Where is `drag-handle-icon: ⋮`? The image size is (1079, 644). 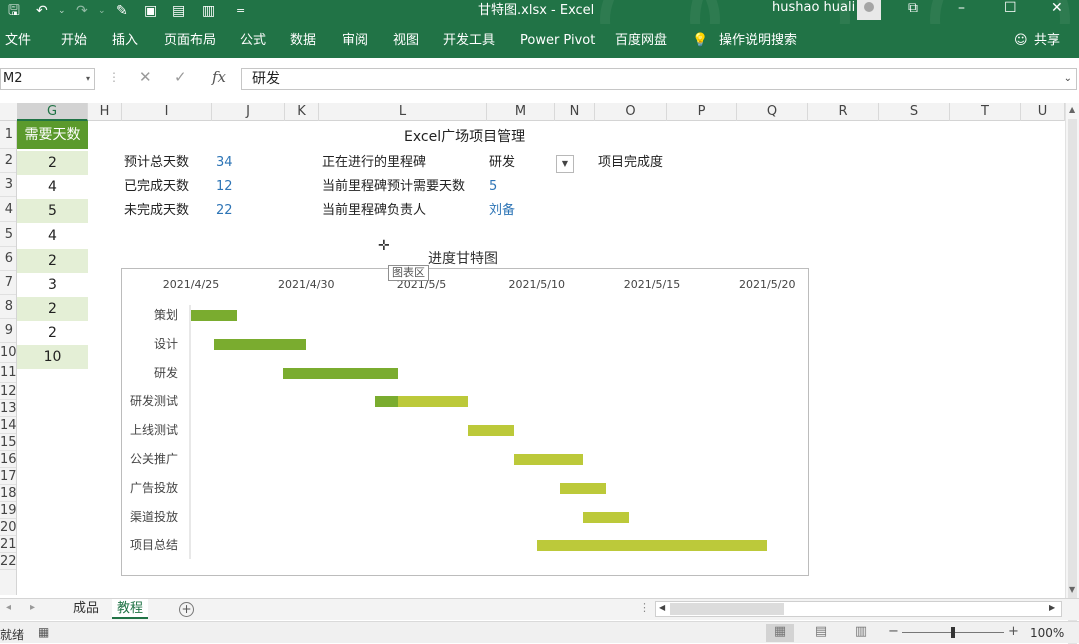 drag-handle-icon: ⋮ is located at coordinates (114, 77).